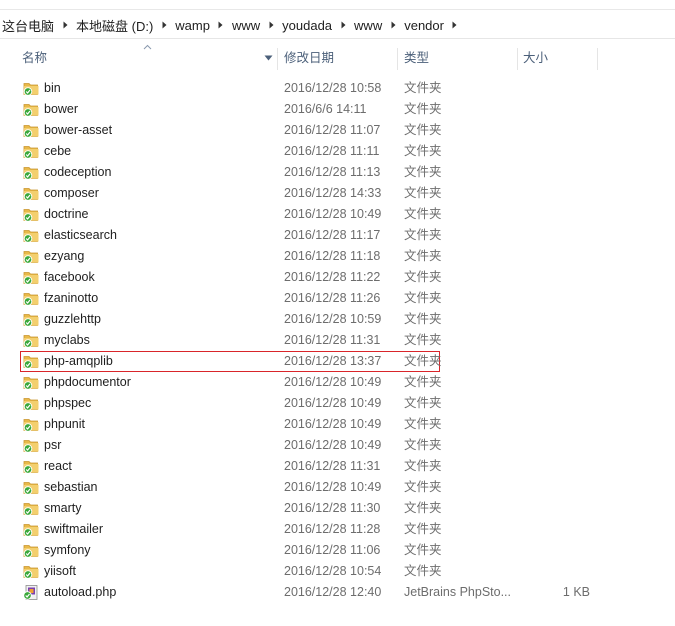  I want to click on folder-row: composer 2016/12/28 14:33 文件夹, so click(231, 193).